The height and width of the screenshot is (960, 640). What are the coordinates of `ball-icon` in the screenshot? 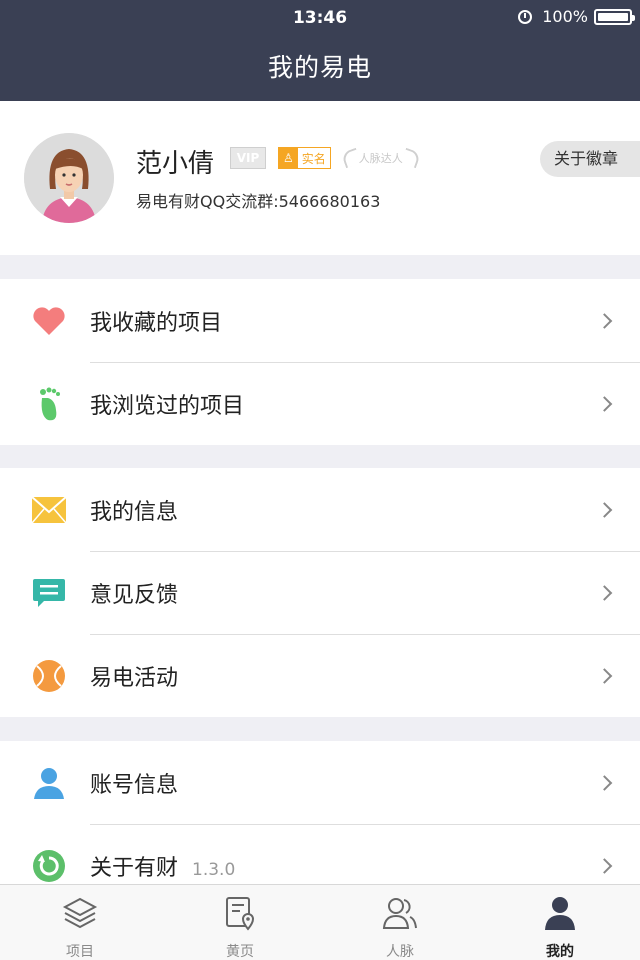 It's located at (49, 676).